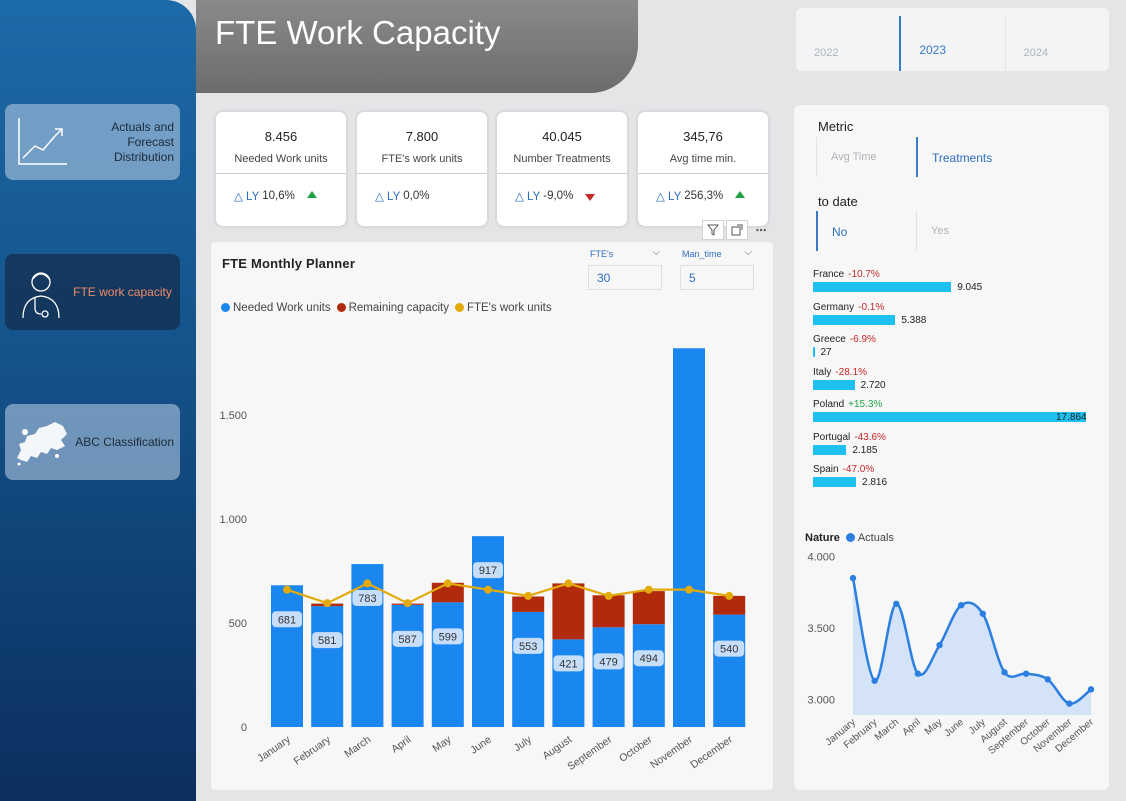 The width and height of the screenshot is (1126, 801). I want to click on page-title: FTE Work Capacity, so click(358, 32).